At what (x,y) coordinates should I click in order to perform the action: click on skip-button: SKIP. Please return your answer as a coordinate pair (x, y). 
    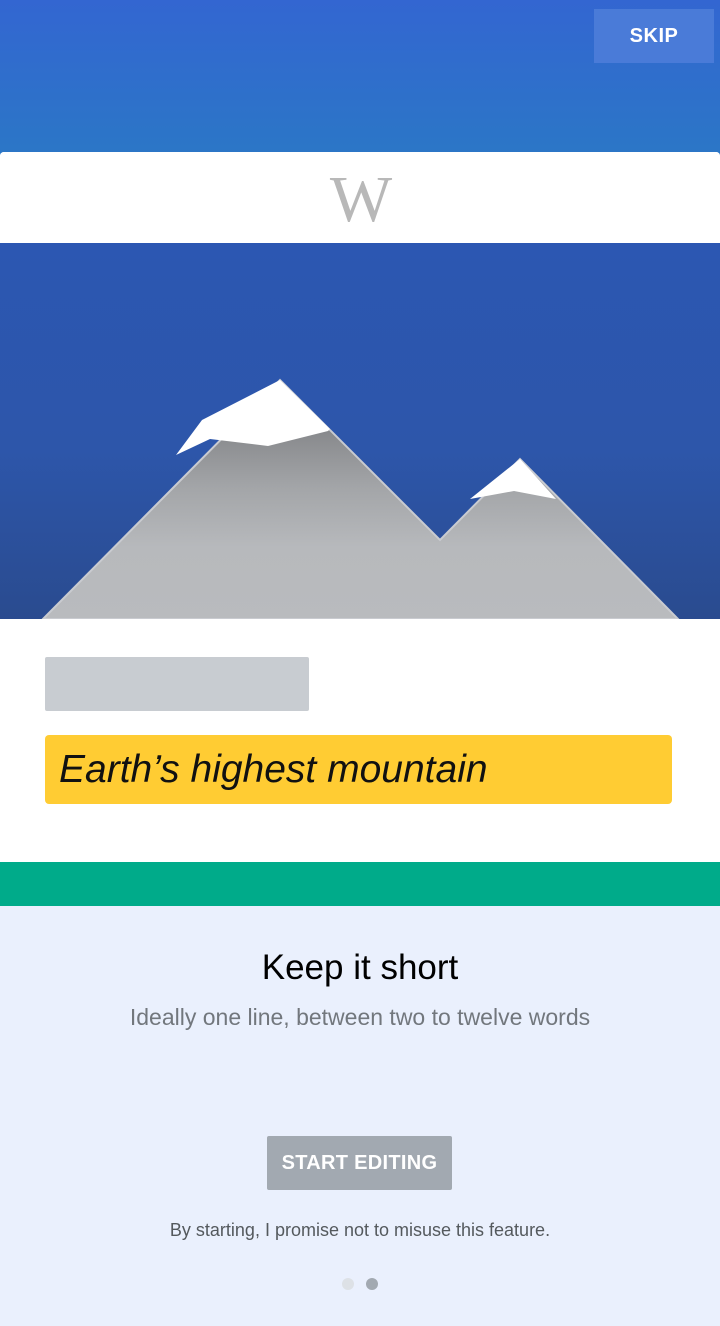
    Looking at the image, I should click on (654, 36).